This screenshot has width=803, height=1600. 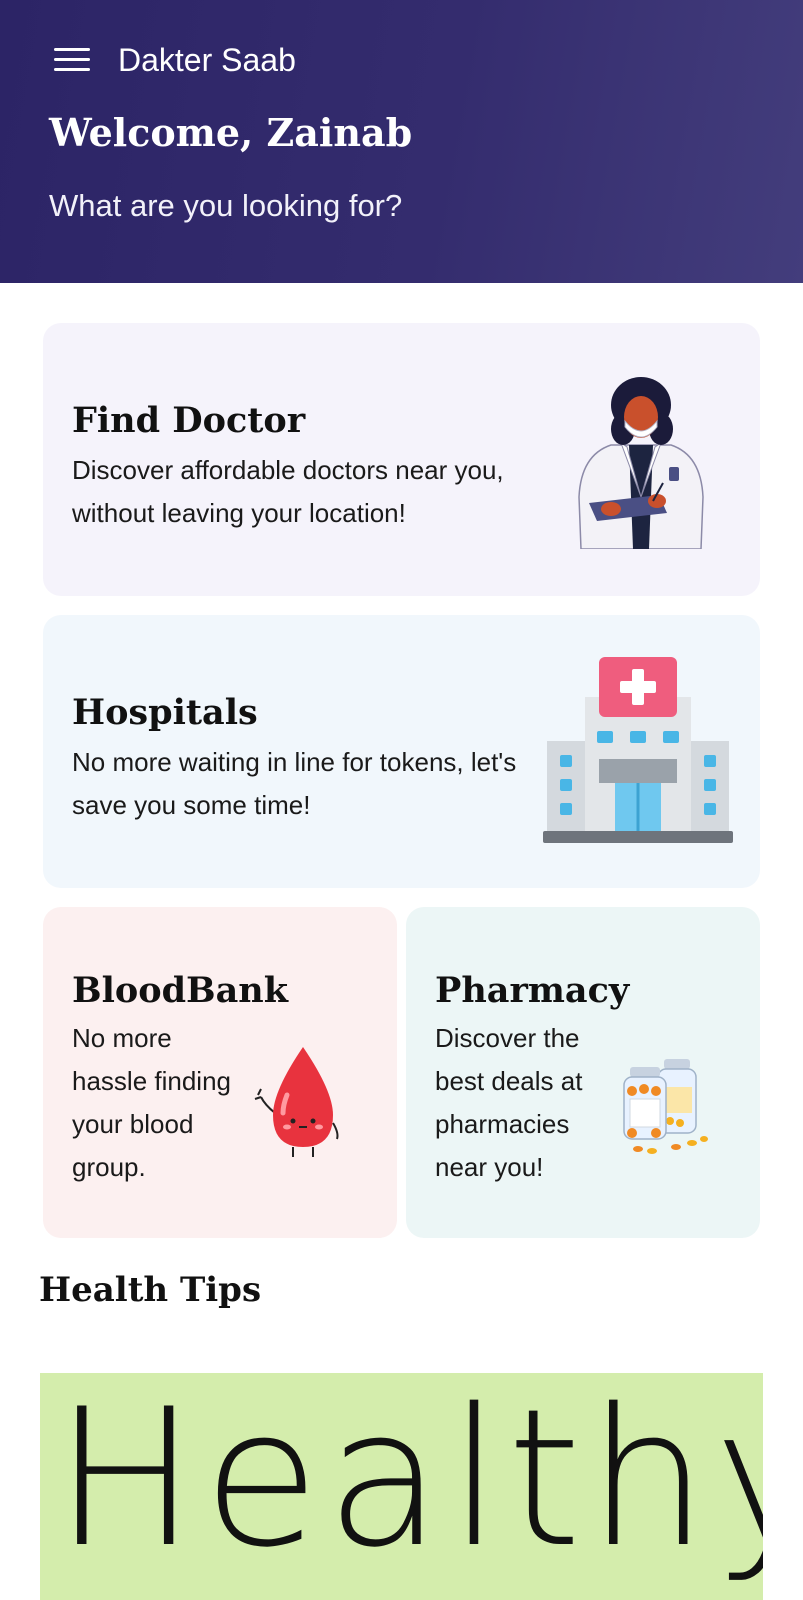 What do you see at coordinates (133, 1124) in the screenshot?
I see `bloodbank-desc-line3: your blood` at bounding box center [133, 1124].